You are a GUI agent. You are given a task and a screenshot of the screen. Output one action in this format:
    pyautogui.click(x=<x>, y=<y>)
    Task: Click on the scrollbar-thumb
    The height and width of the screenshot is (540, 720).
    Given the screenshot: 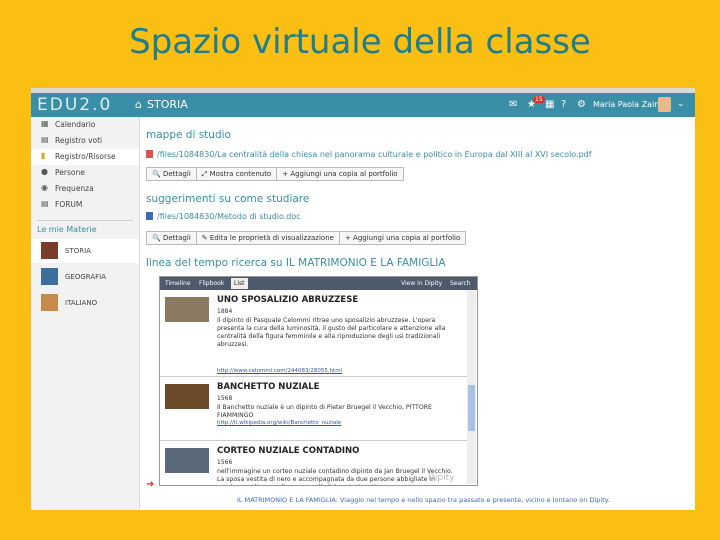 What is the action you would take?
    pyautogui.click(x=471, y=408)
    